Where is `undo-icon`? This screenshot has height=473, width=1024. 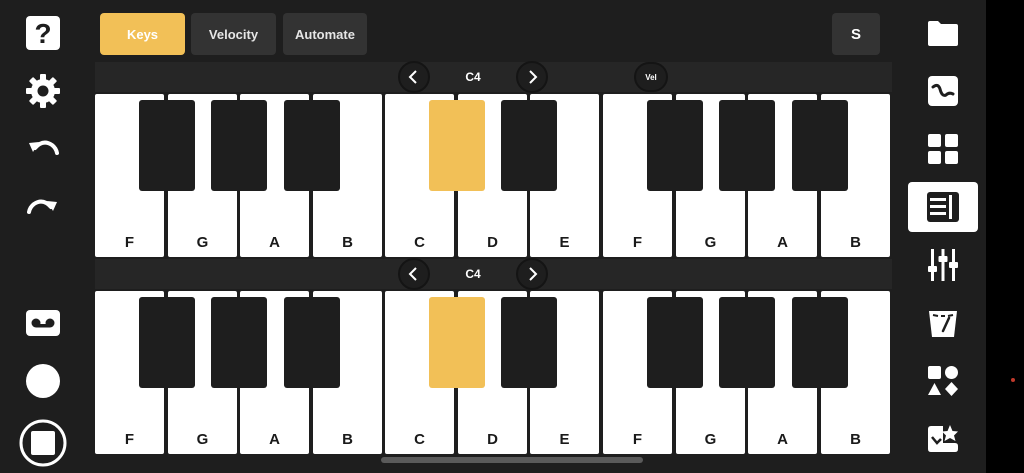
undo-icon is located at coordinates (44, 147).